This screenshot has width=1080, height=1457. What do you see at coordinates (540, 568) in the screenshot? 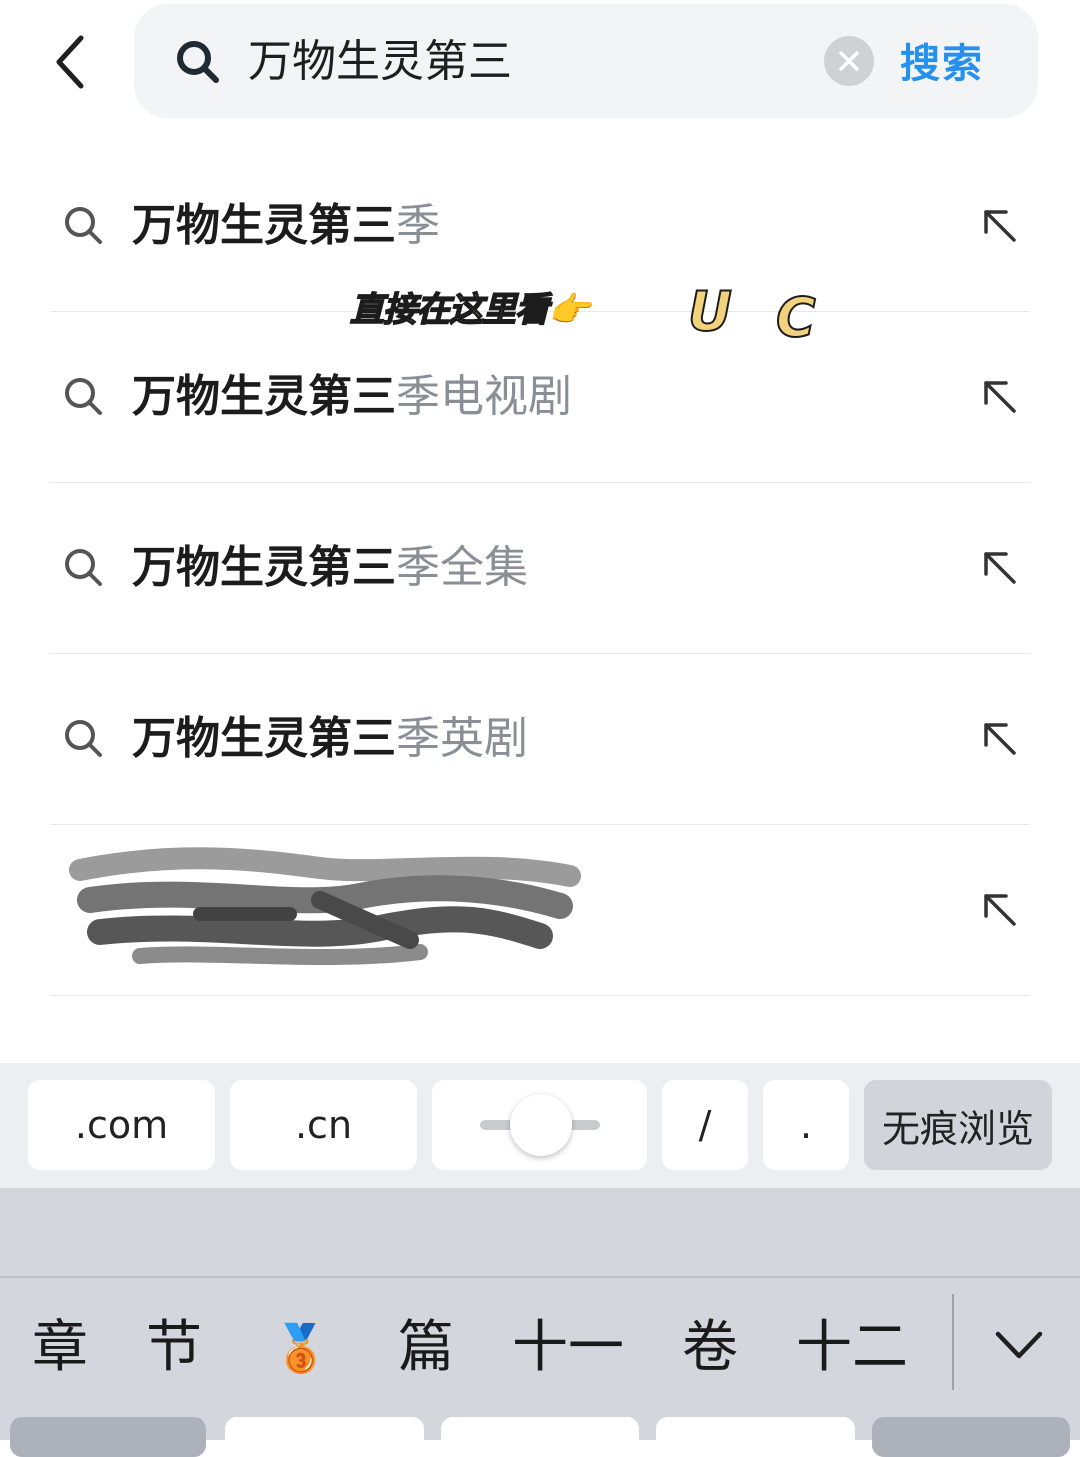
I see `suggestion-item: 万物生灵第三季全集` at bounding box center [540, 568].